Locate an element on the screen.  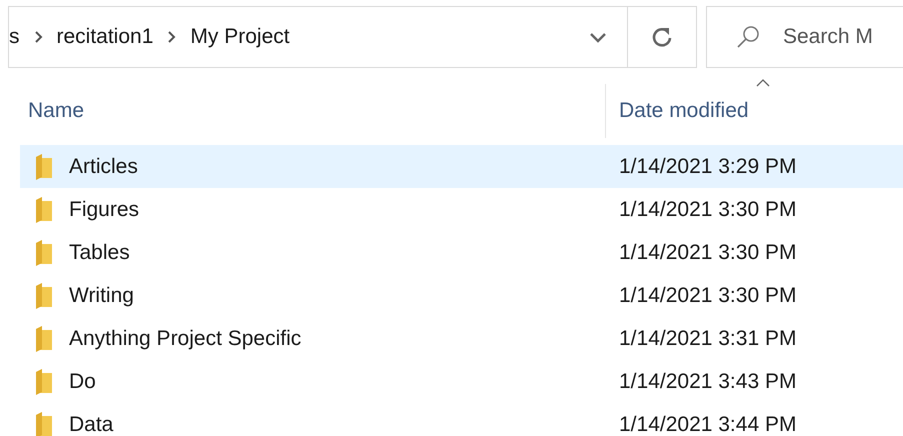
file-name: Figures is located at coordinates (104, 210).